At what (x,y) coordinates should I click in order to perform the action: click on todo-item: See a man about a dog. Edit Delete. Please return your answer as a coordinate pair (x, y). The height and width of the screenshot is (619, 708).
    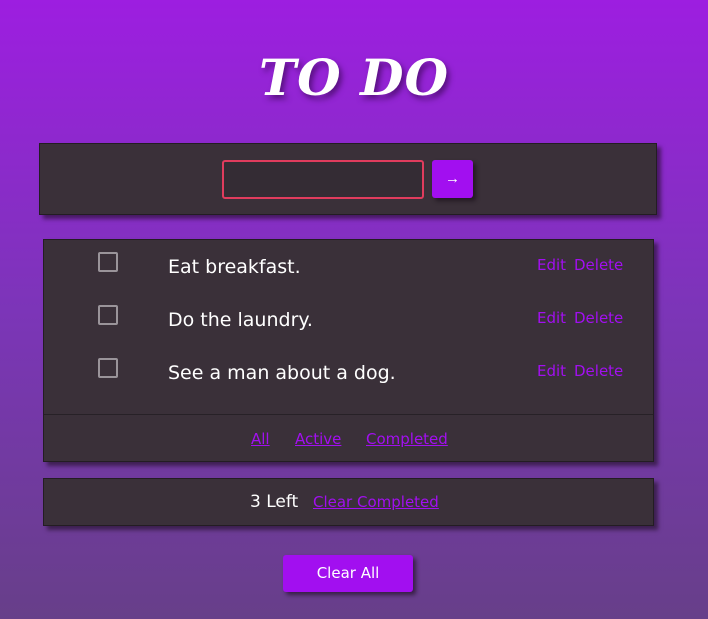
    Looking at the image, I should click on (348, 372).